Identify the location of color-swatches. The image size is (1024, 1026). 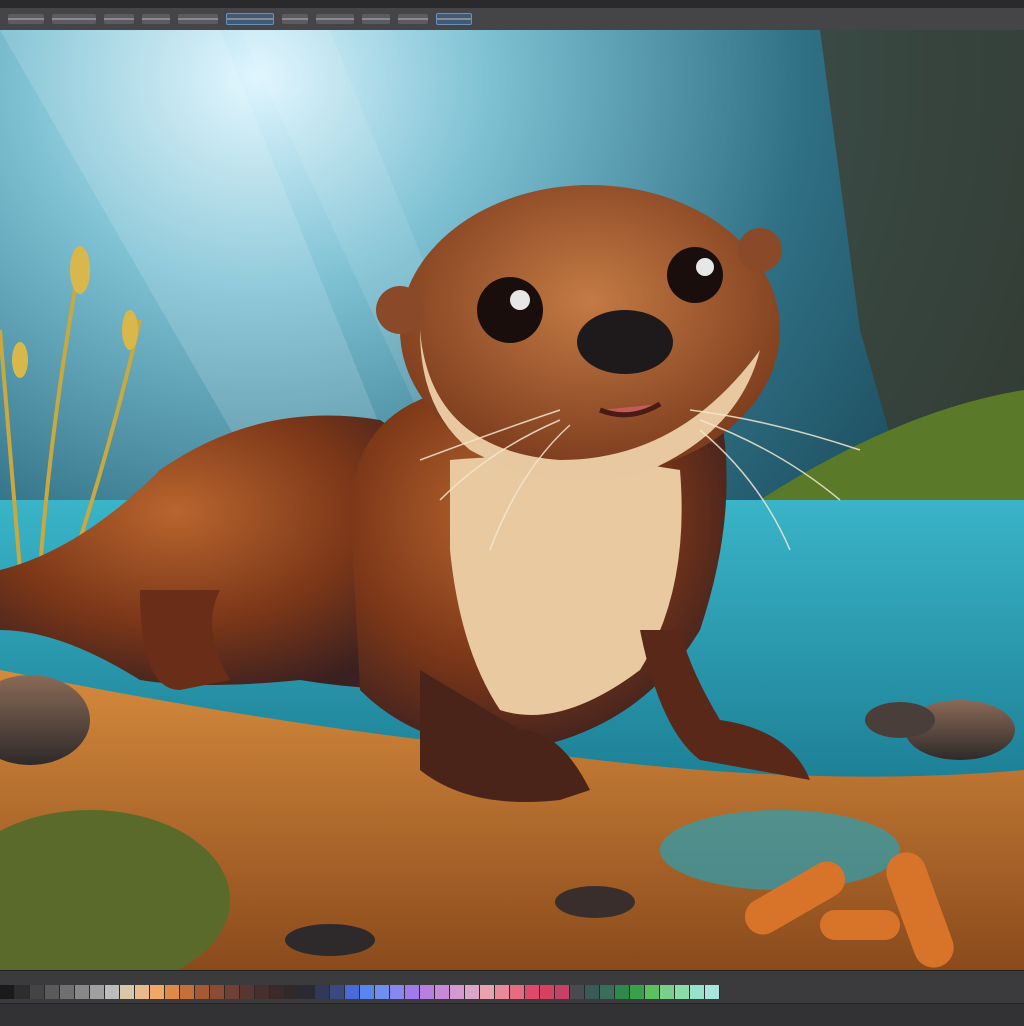
(360, 992).